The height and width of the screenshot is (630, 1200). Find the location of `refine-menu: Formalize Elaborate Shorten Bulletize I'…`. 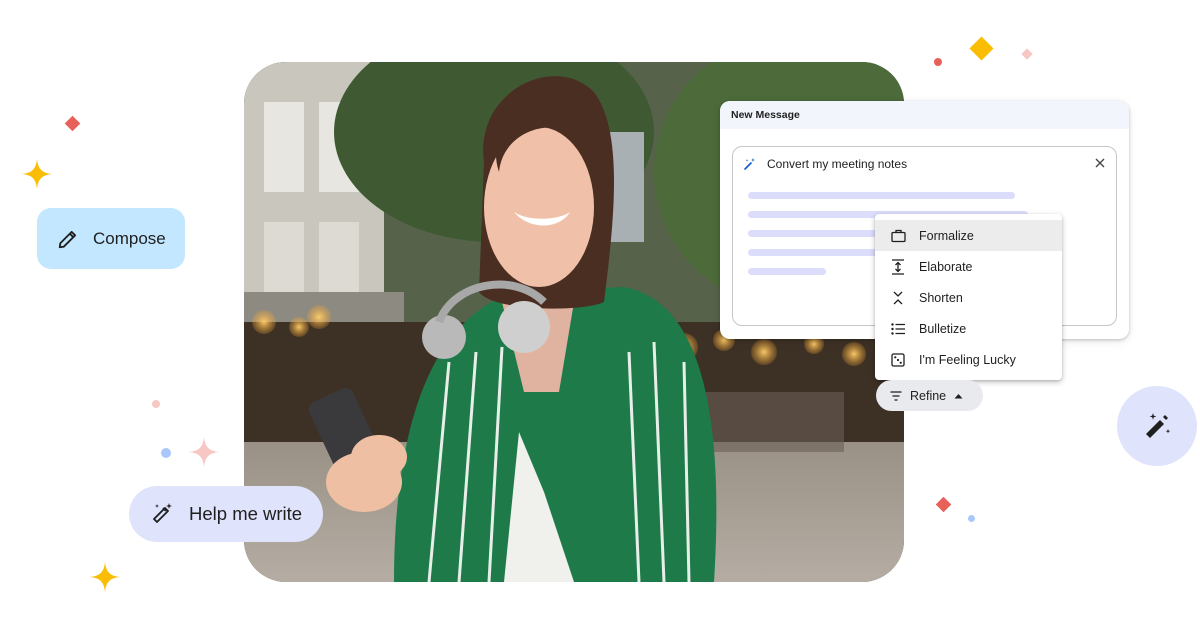

refine-menu: Formalize Elaborate Shorten Bulletize I'… is located at coordinates (968, 297).